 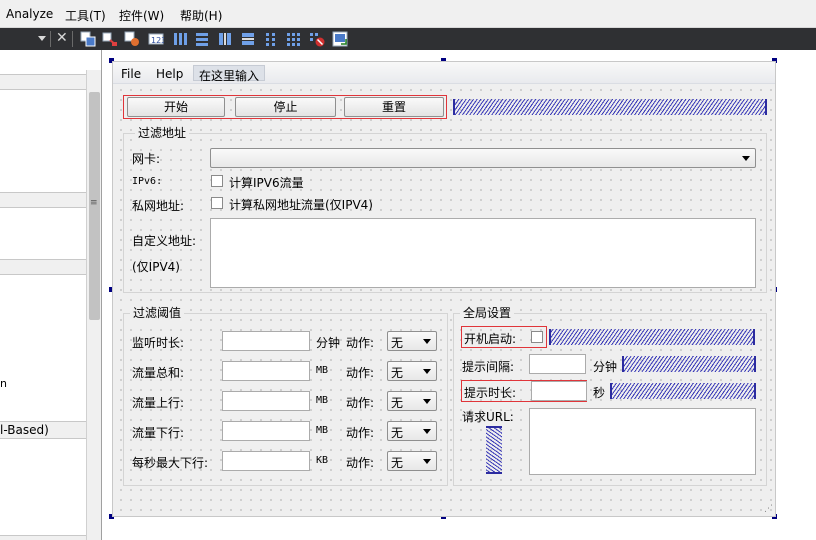 I want to click on threshold-label: 流量总和:, so click(x=158, y=373).